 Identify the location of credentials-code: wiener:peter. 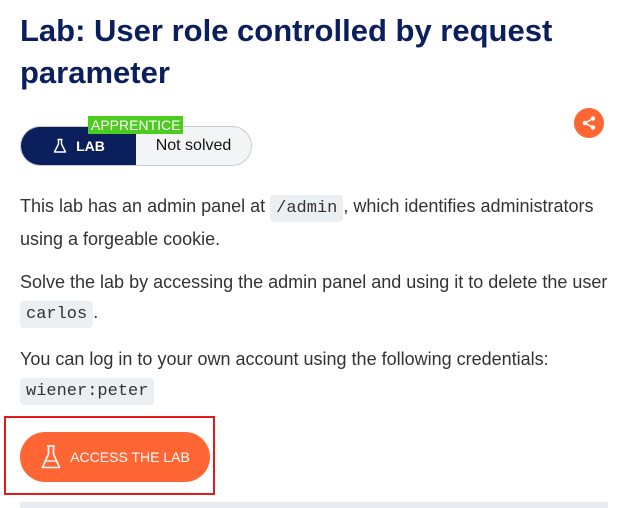
(87, 391).